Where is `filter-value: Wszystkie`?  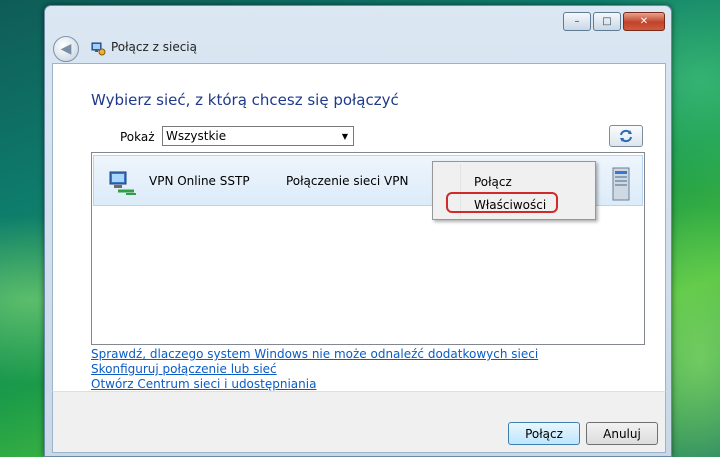
filter-value: Wszystkie is located at coordinates (196, 136).